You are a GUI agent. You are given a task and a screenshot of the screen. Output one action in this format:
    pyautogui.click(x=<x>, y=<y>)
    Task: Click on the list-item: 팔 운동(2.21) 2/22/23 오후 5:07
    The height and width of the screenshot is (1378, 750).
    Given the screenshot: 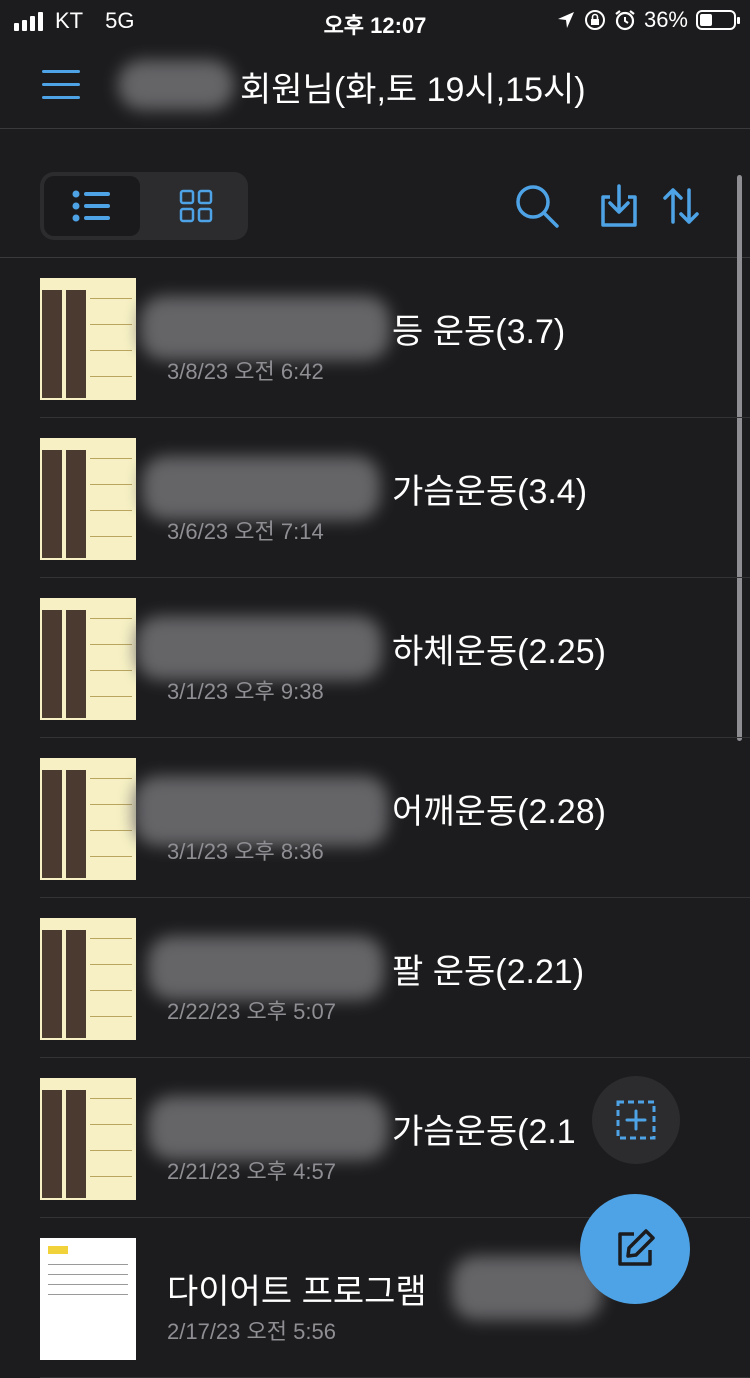 What is the action you would take?
    pyautogui.click(x=375, y=978)
    